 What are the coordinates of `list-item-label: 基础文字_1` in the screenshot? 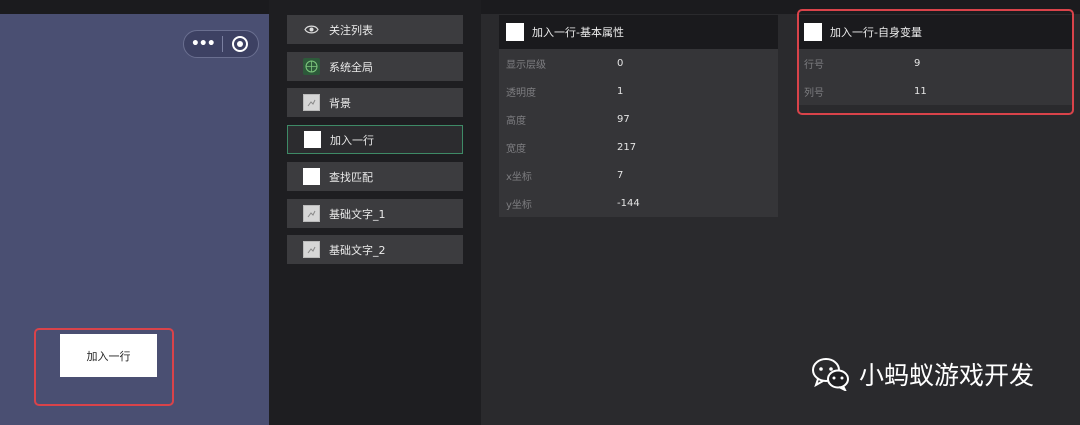 It's located at (357, 214).